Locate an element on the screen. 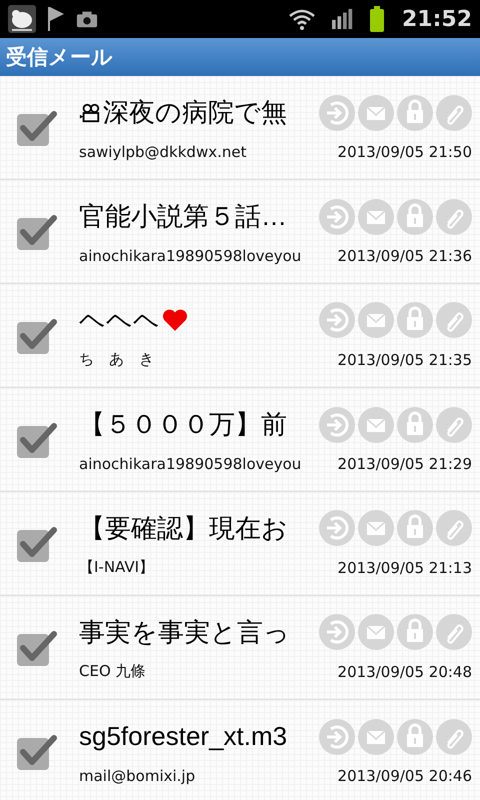 This screenshot has width=480, height=800. battery-icon is located at coordinates (377, 19).